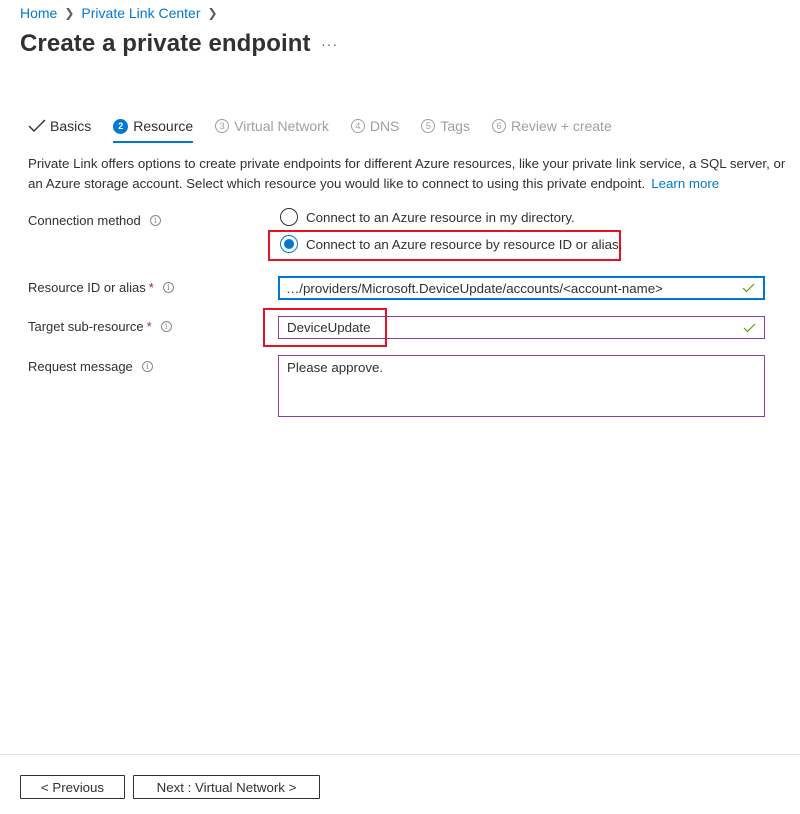  Describe the element at coordinates (71, 126) in the screenshot. I see `tab-label: Basics` at that location.